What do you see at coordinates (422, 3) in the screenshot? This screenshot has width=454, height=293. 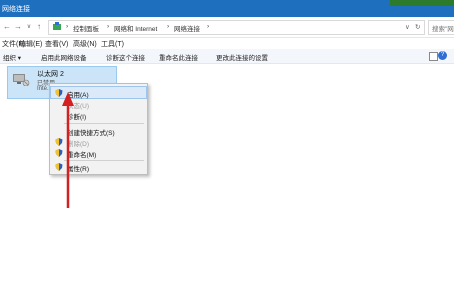 I see `desktop-wallpaper-strip` at bounding box center [422, 3].